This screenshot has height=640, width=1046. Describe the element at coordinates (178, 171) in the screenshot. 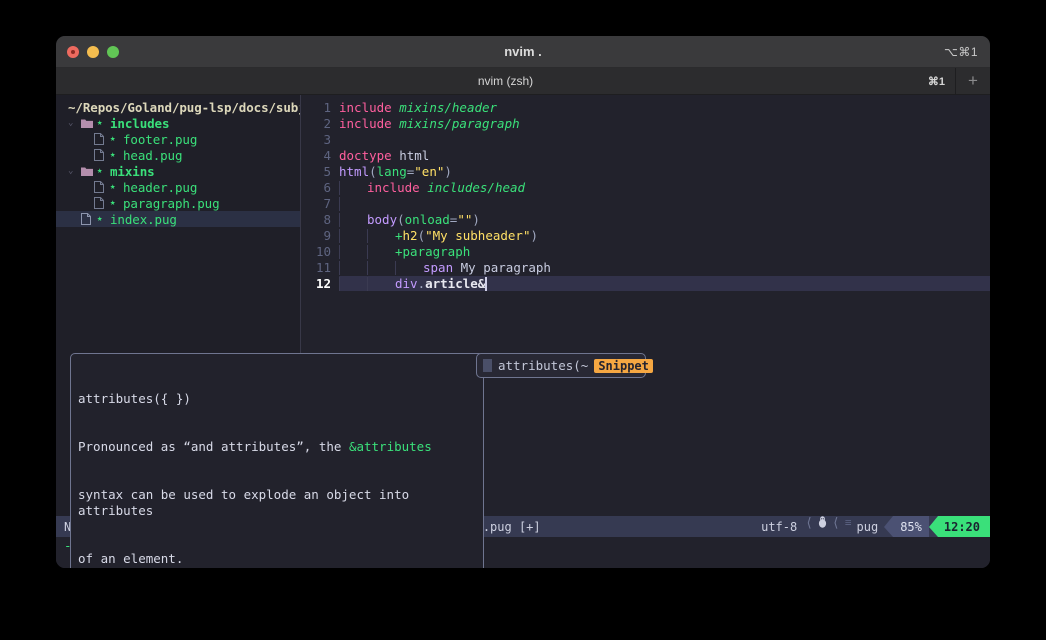

I see `tree-item-mixins: ⌄ ★ mixins` at that location.